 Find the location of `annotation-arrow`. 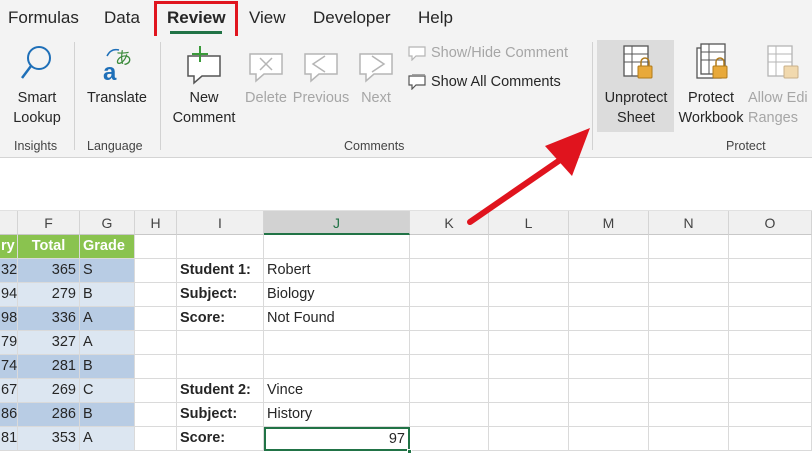

annotation-arrow is located at coordinates (528, 176).